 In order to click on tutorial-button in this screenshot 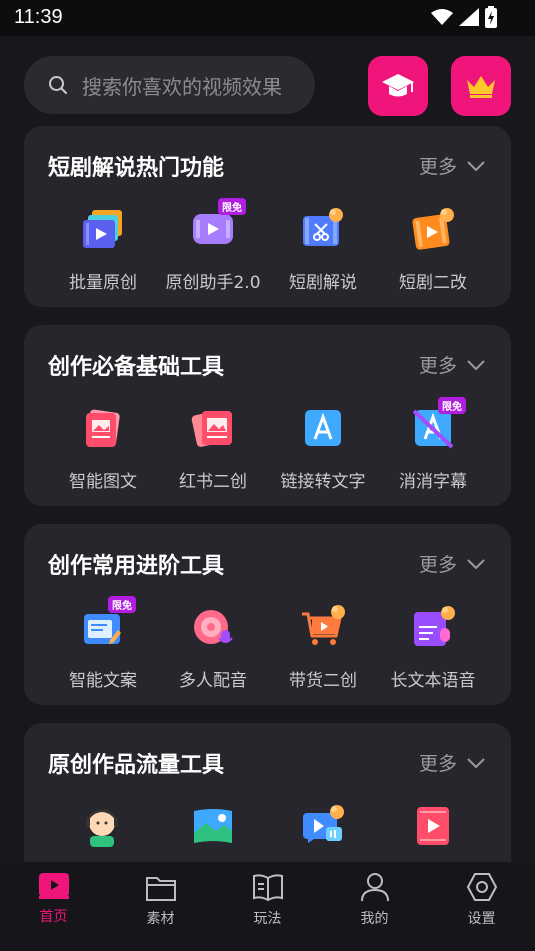, I will do `click(398, 86)`.